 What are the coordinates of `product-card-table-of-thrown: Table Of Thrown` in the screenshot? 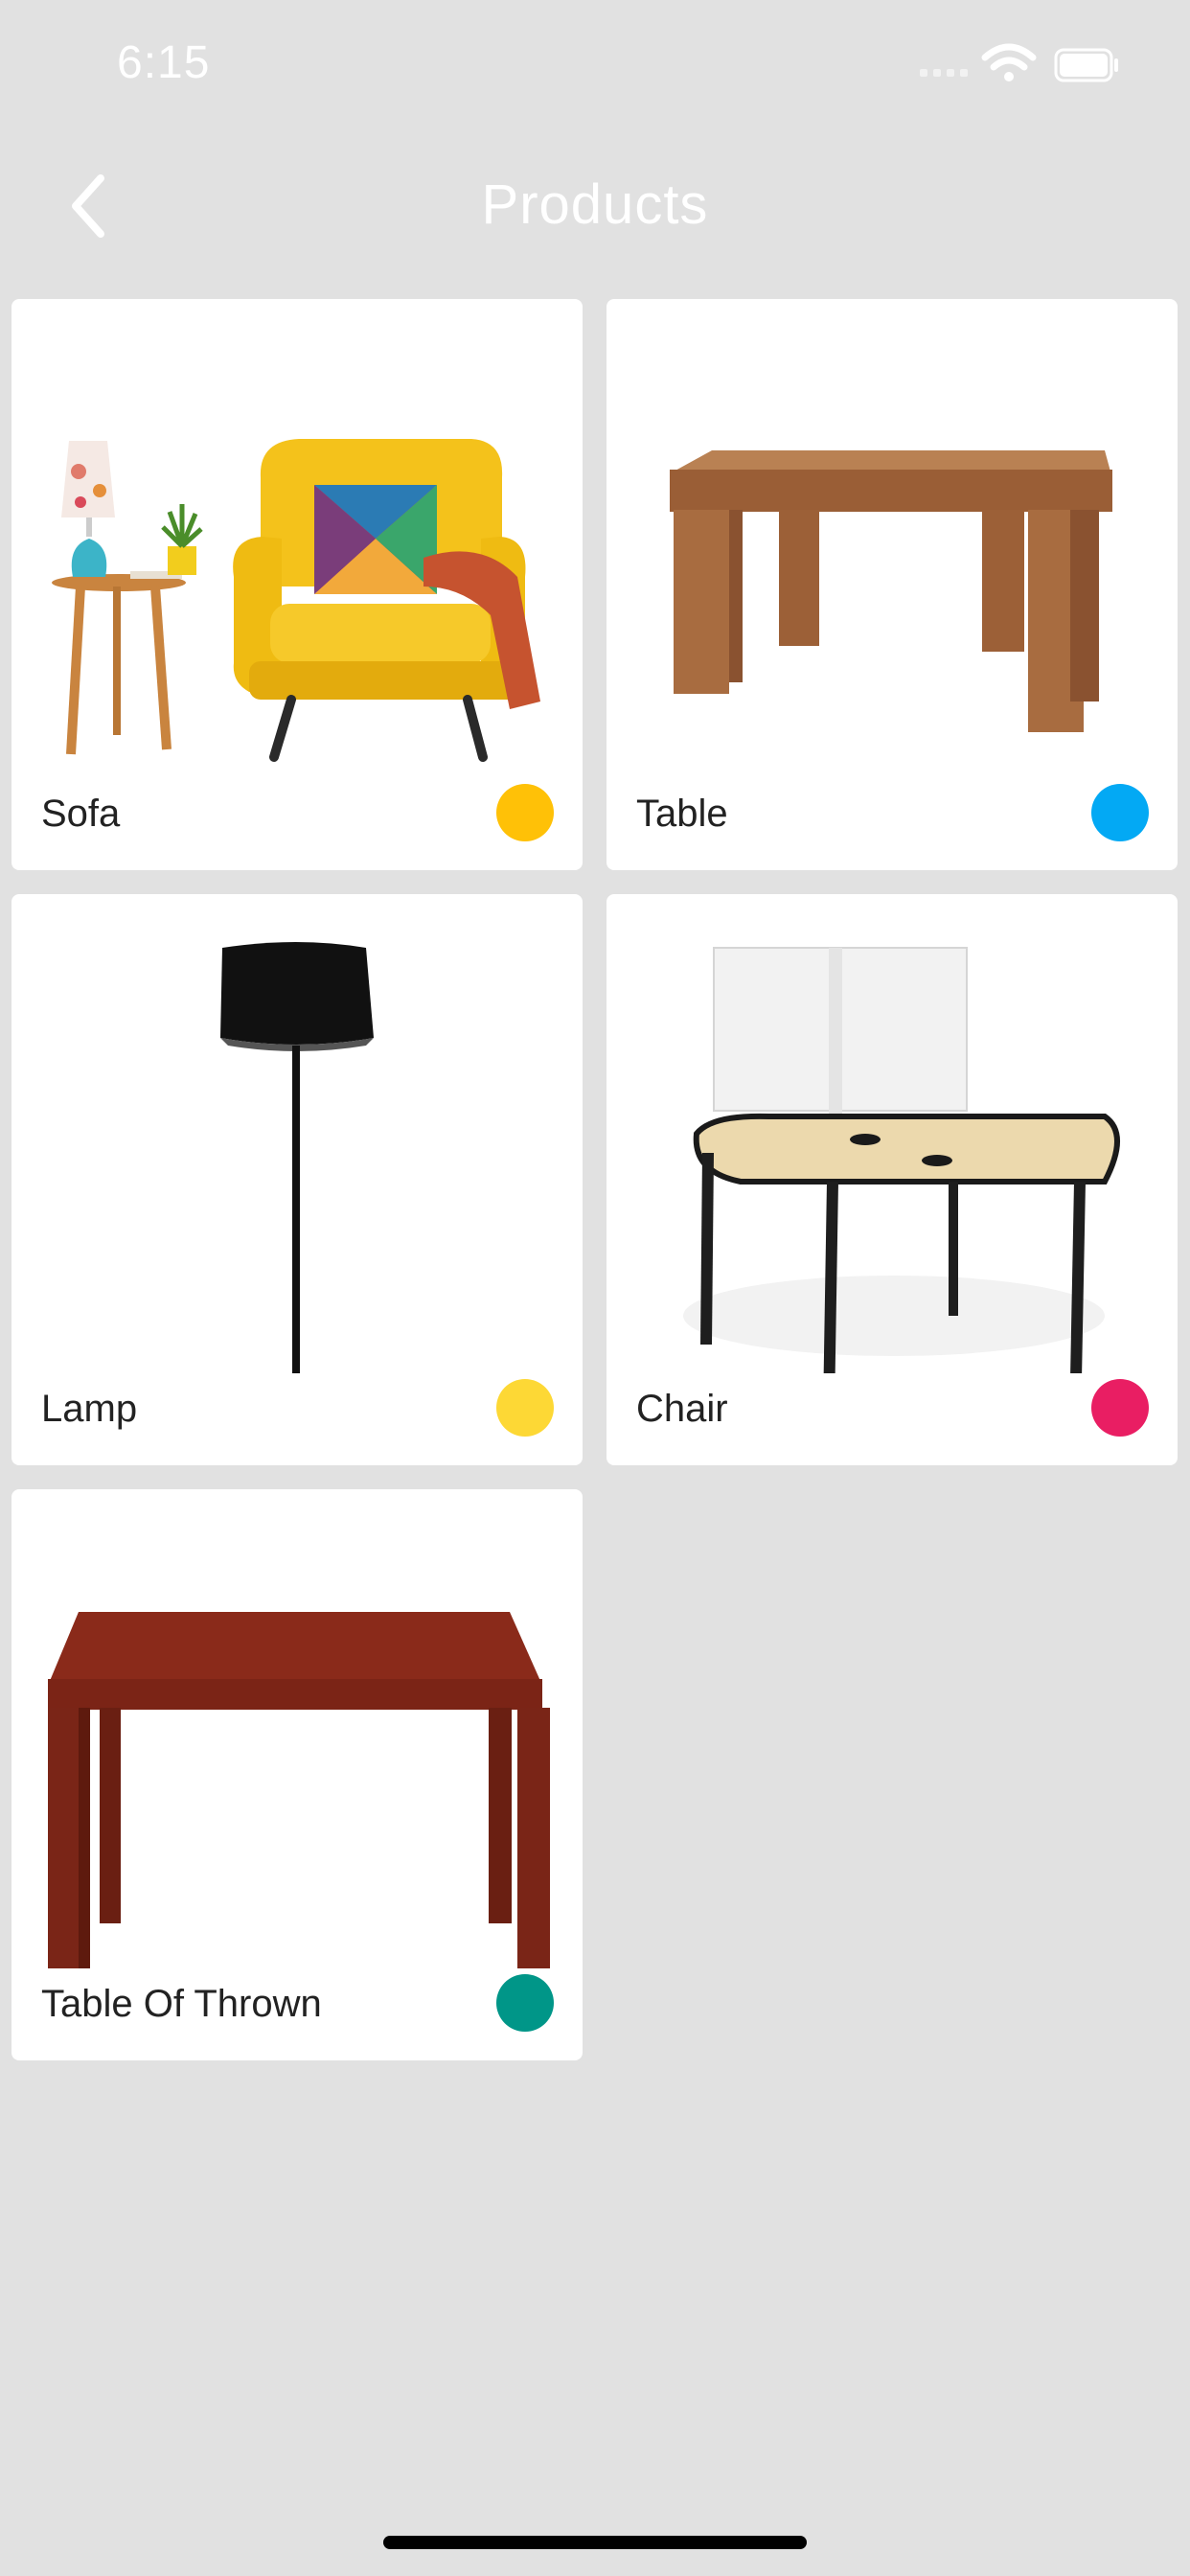 It's located at (297, 1774).